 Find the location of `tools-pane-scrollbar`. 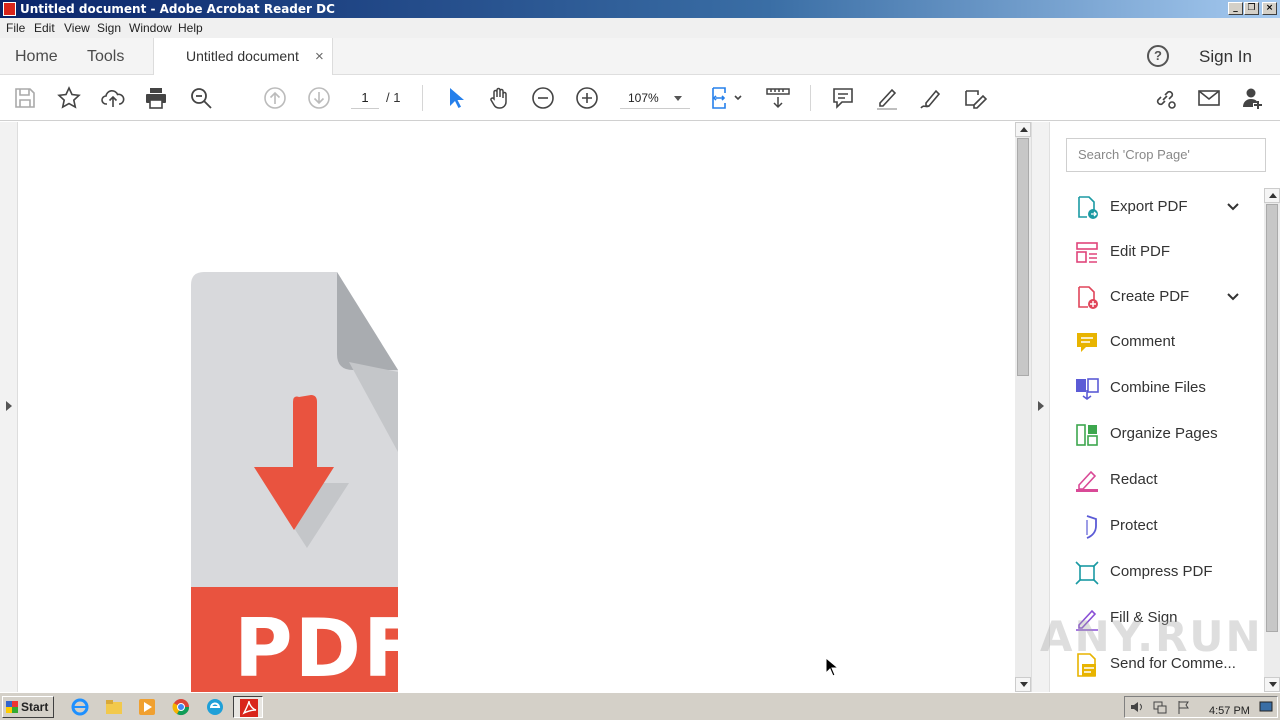

tools-pane-scrollbar is located at coordinates (1272, 440).